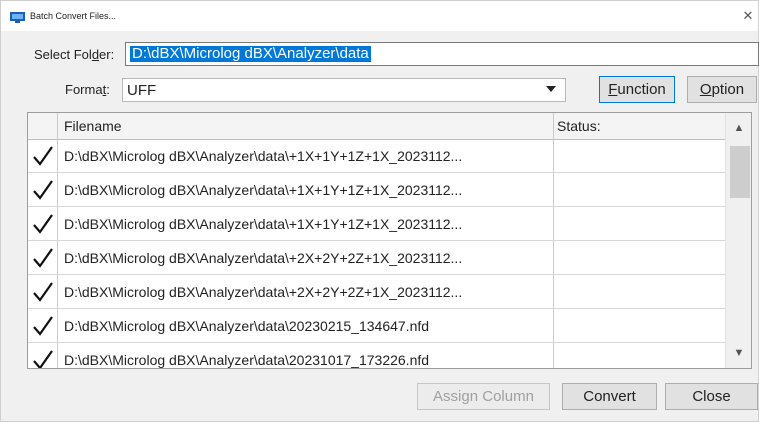 This screenshot has width=759, height=422. I want to click on scroll-down-icon: ▼, so click(738, 353).